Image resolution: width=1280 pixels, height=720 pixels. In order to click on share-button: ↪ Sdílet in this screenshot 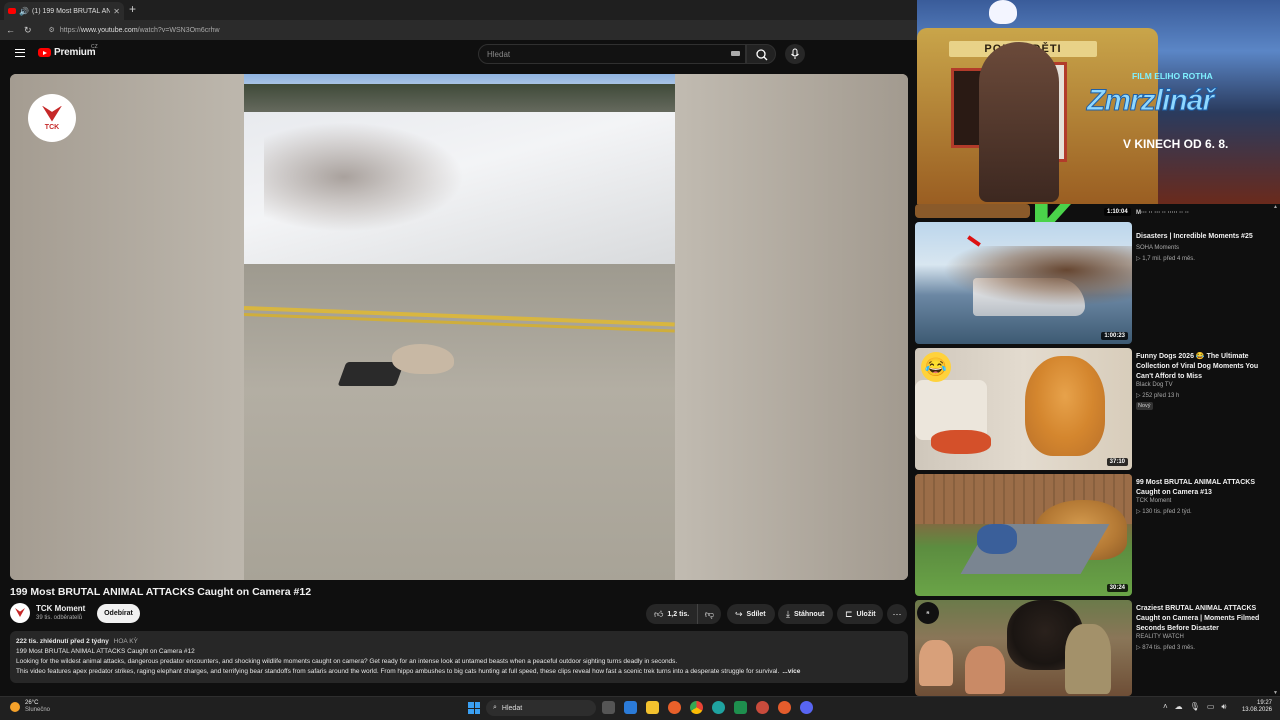, I will do `click(751, 614)`.